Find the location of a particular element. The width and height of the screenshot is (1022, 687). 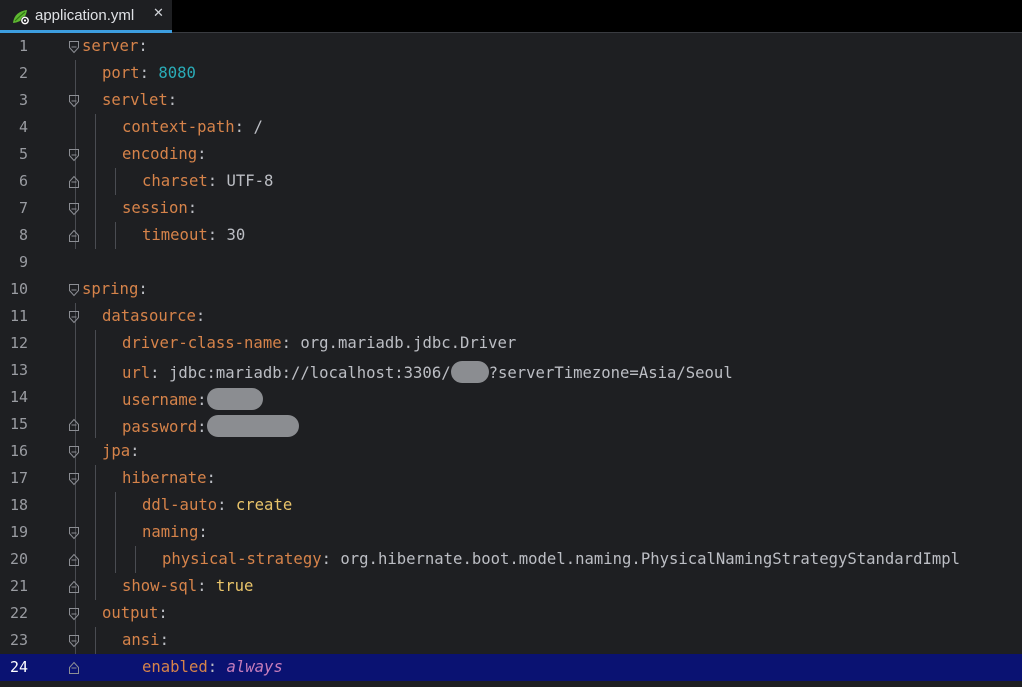

code-text: username: is located at coordinates (192, 399).